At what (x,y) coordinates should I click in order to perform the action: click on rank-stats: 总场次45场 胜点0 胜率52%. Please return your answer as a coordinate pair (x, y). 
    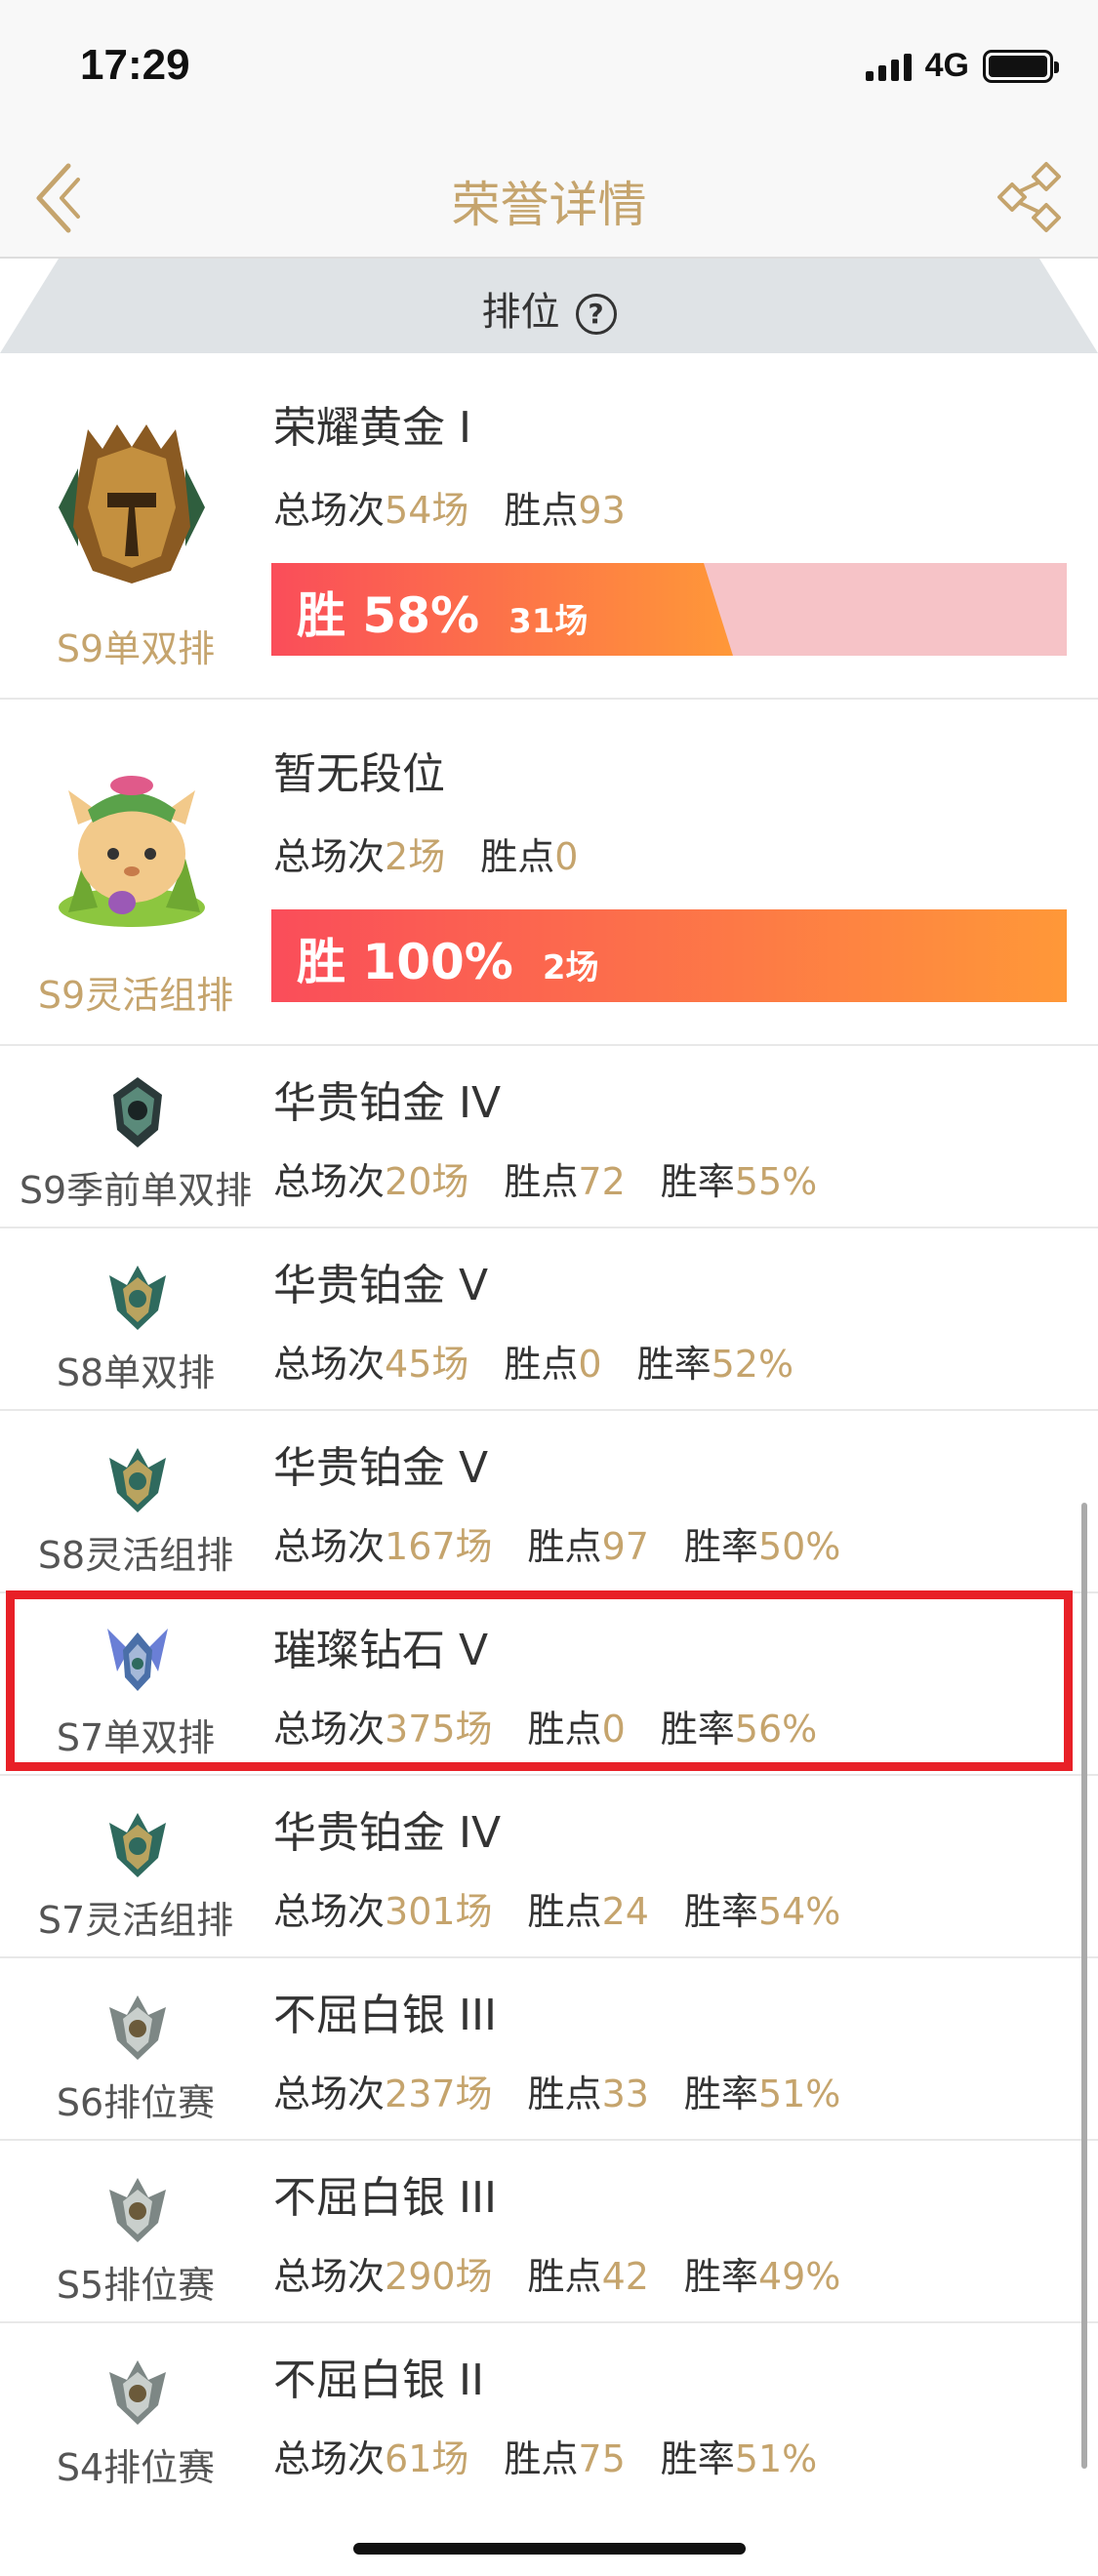
    Looking at the image, I should click on (551, 1361).